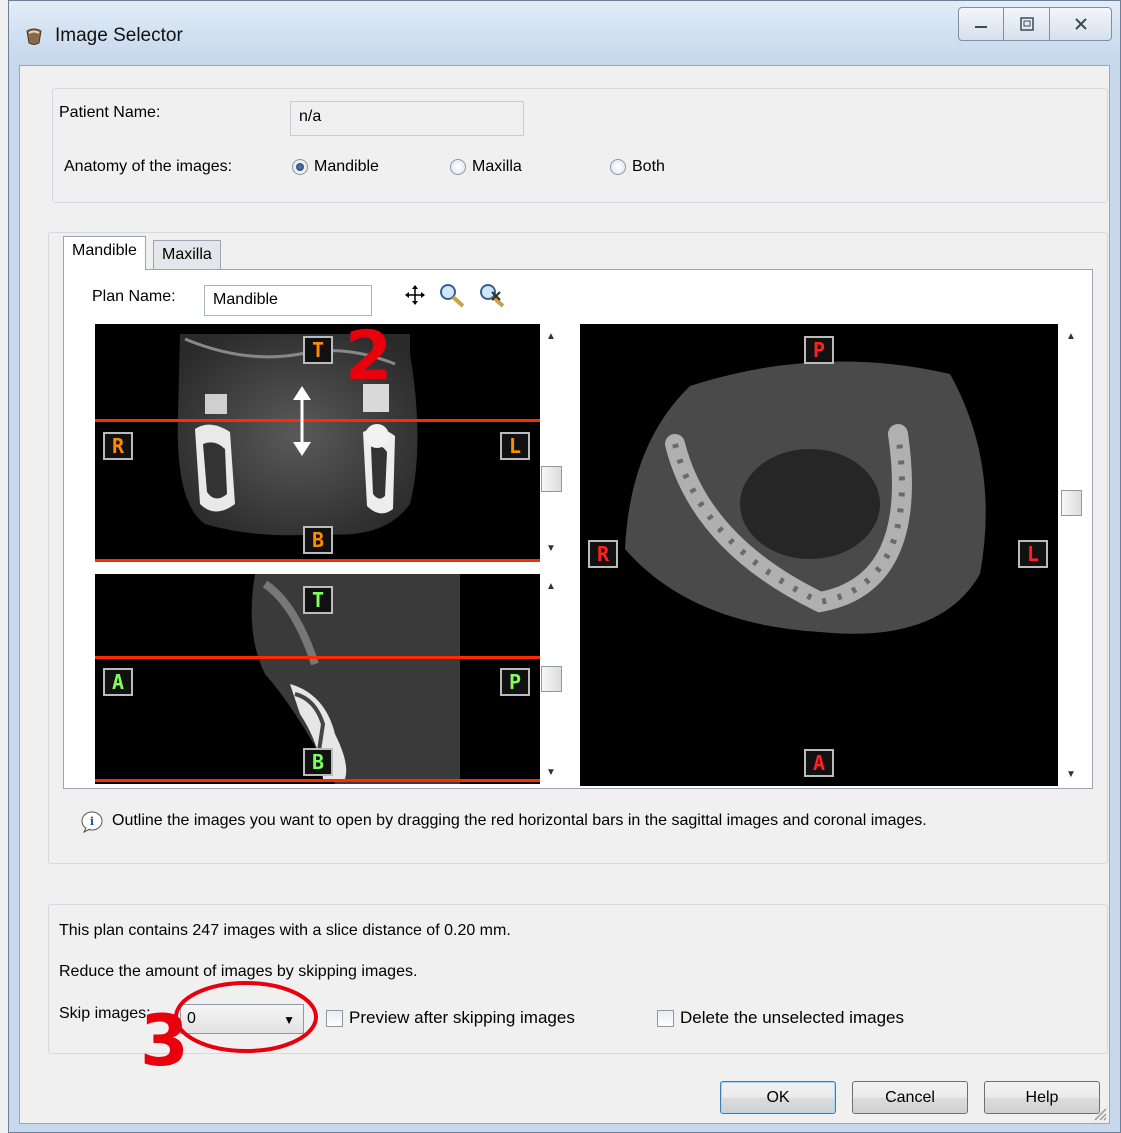 This screenshot has height=1133, width=1121. What do you see at coordinates (34, 36) in the screenshot?
I see `app-icon` at bounding box center [34, 36].